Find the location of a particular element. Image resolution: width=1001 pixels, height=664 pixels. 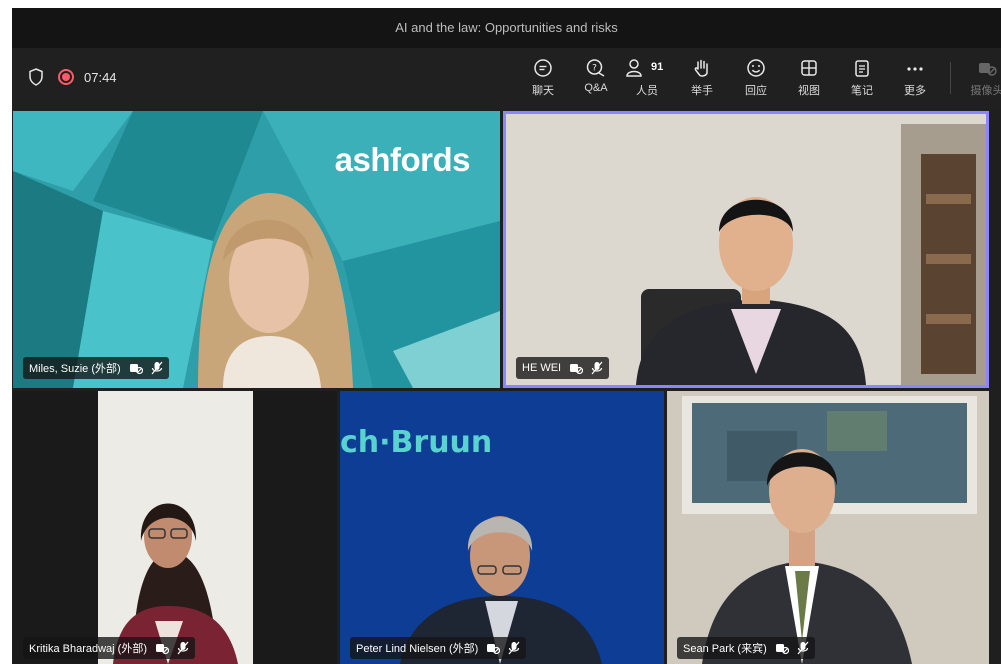

participant-name: Miles, Suzie (外部) is located at coordinates (75, 369).